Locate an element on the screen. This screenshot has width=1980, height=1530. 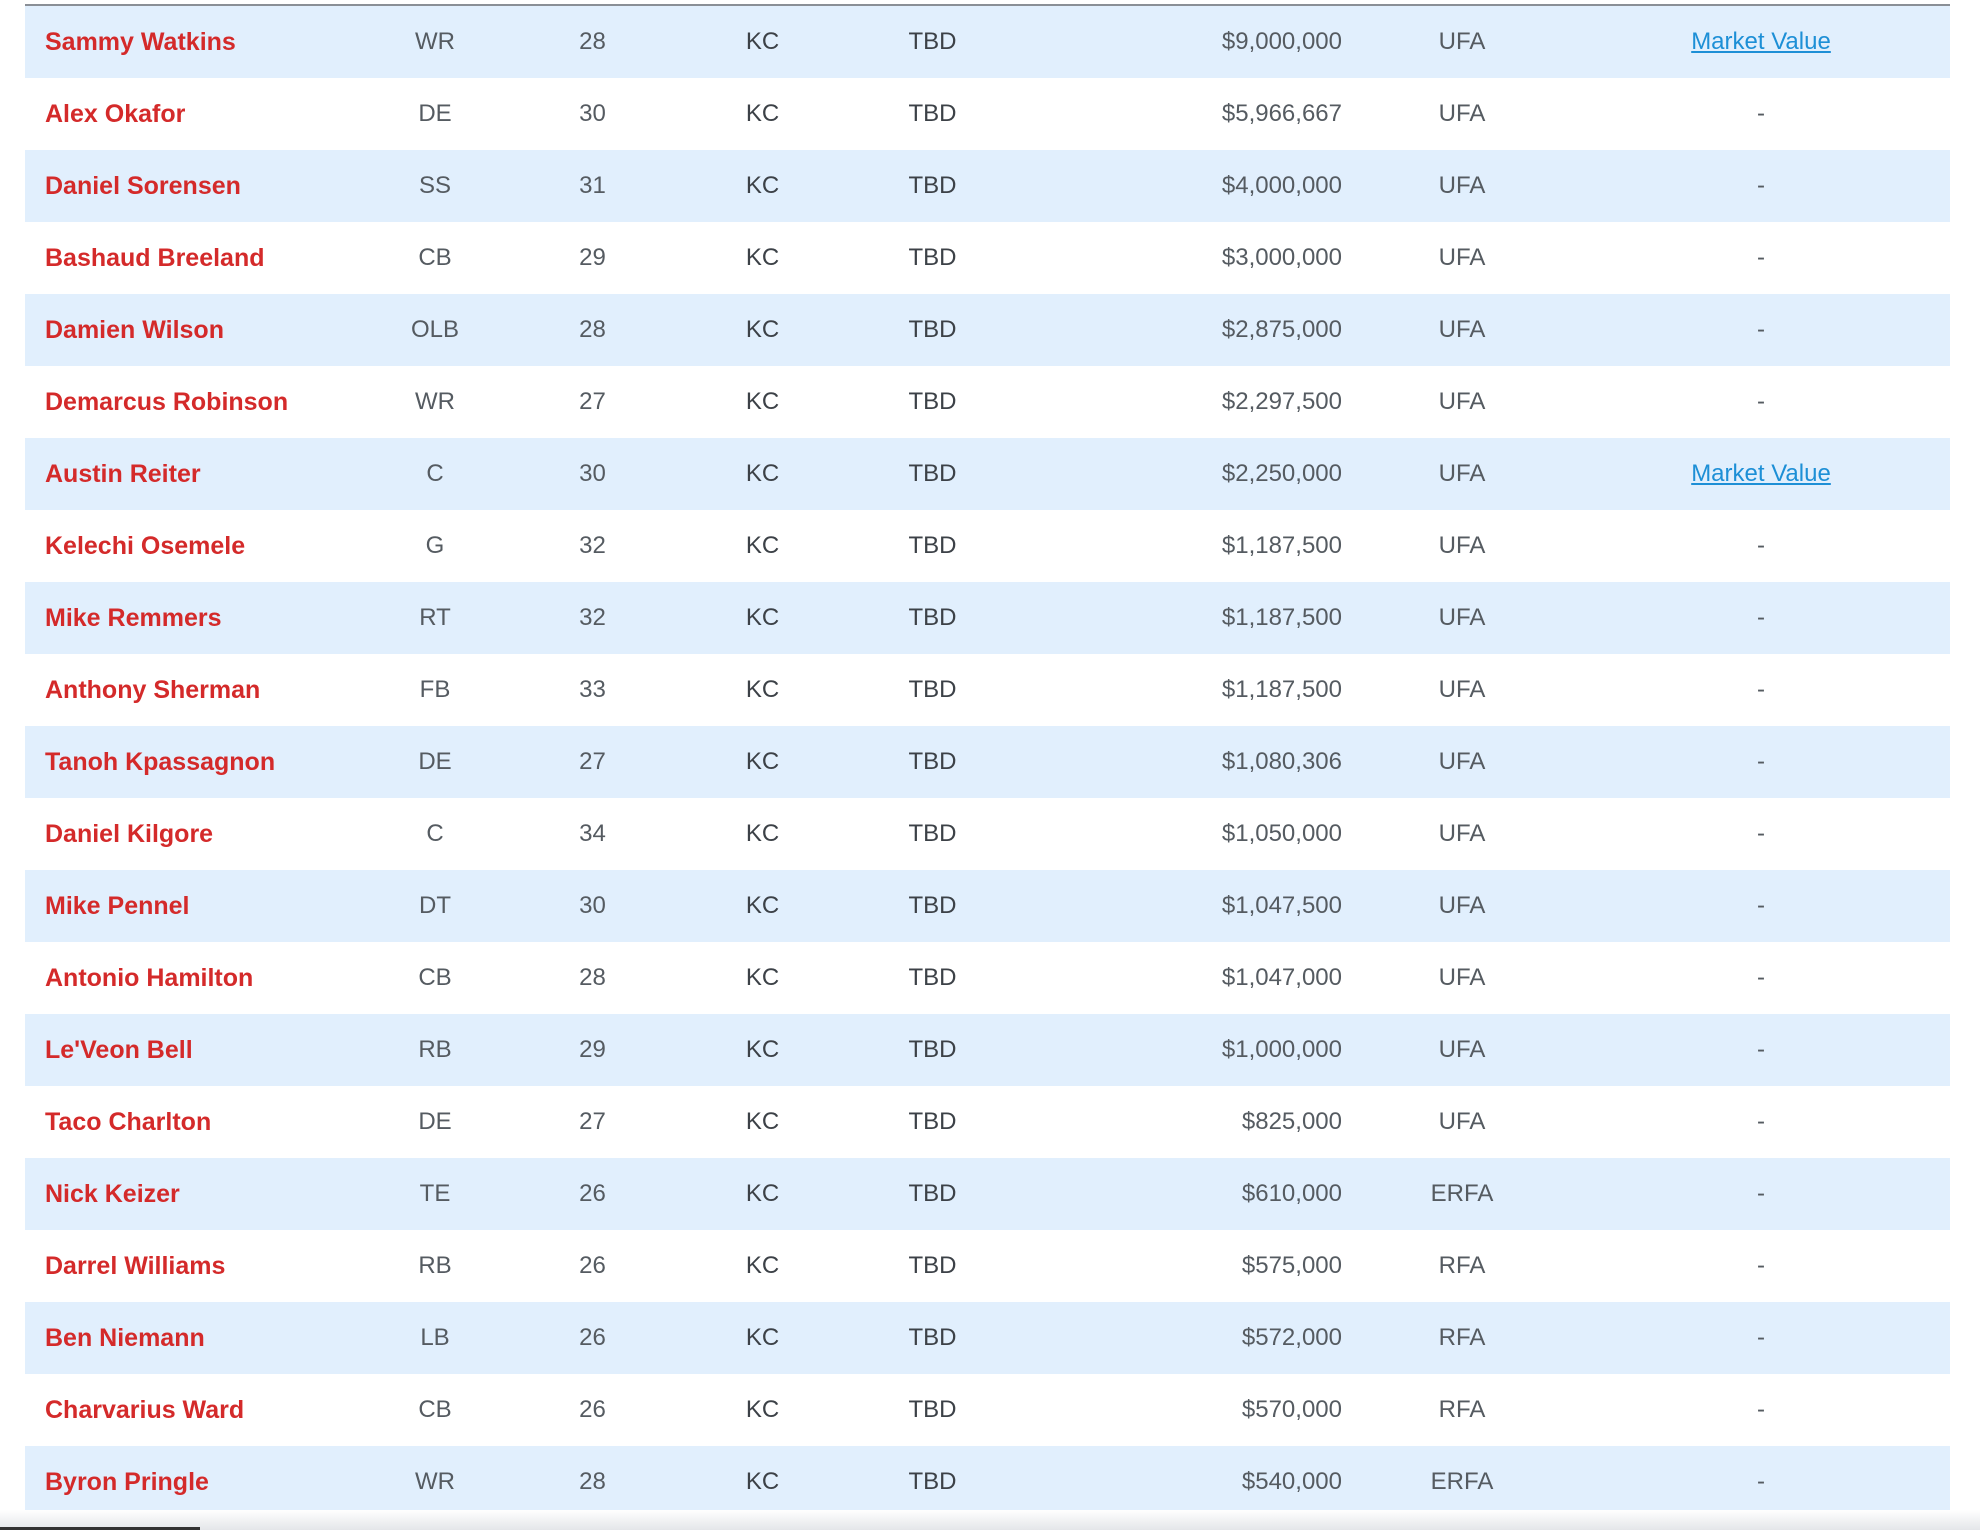
player-name: Le'Veon Bell is located at coordinates (195, 1050).